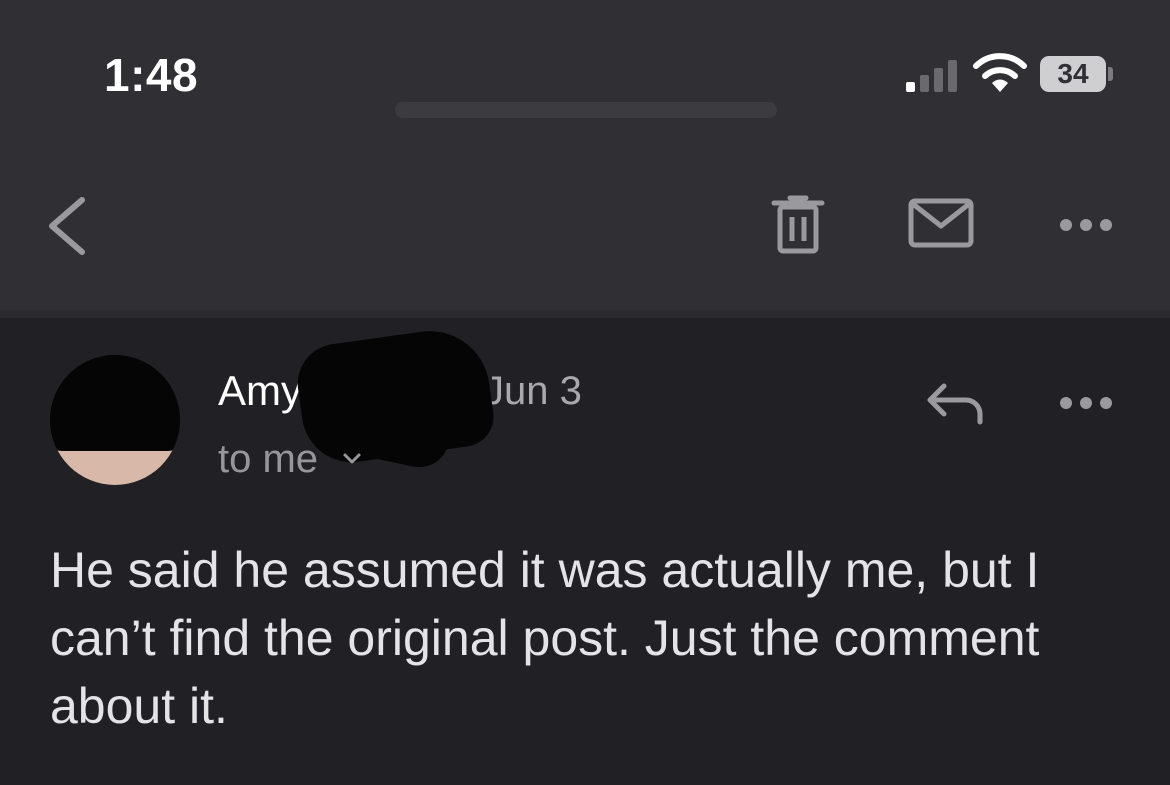 The width and height of the screenshot is (1170, 785). What do you see at coordinates (1000, 72) in the screenshot?
I see `wifi-icon` at bounding box center [1000, 72].